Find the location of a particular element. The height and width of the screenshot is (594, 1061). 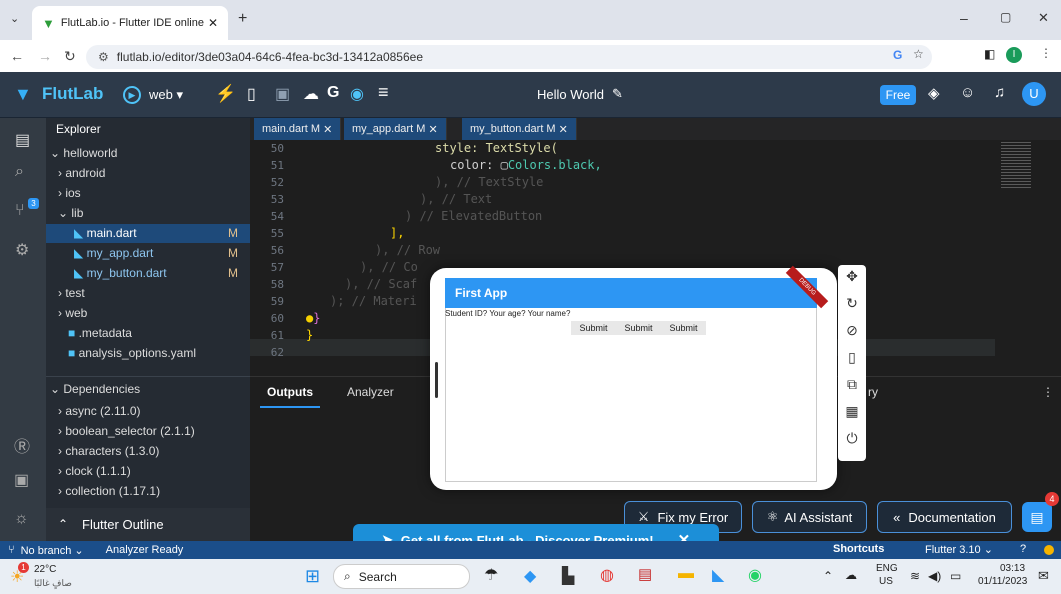

open-external-icon: ⧉ is located at coordinates (852, 388).